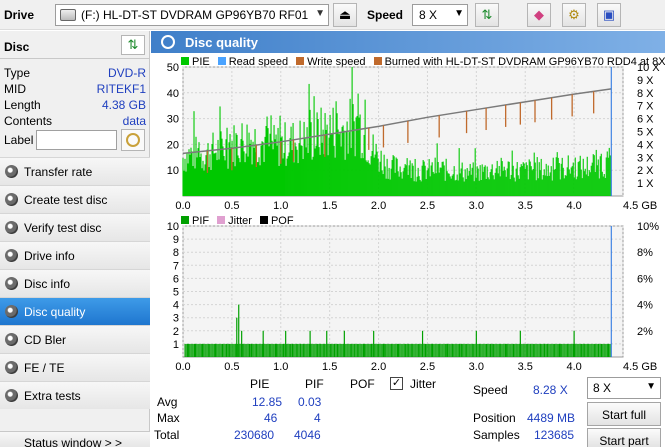  What do you see at coordinates (494, 418) in the screenshot?
I see `position-label: Position` at bounding box center [494, 418].